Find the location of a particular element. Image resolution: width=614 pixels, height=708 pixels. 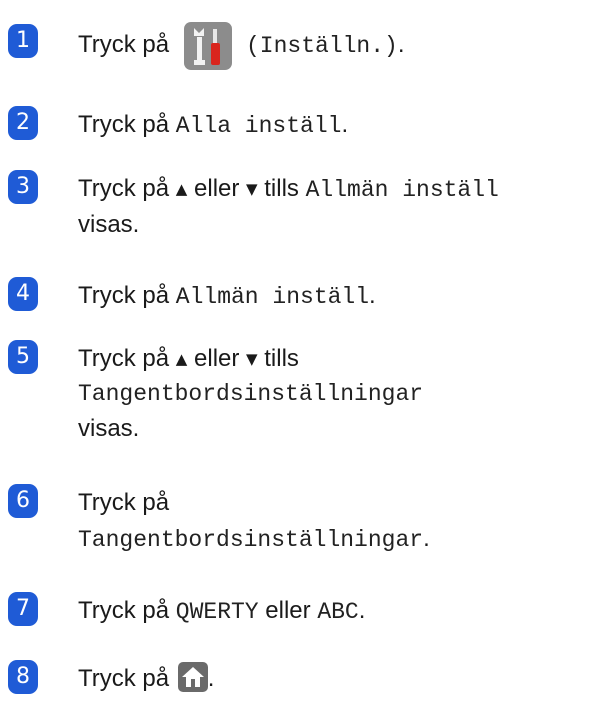

step-text: Tryck på QWERTY eller ABC. is located at coordinates (221, 611).